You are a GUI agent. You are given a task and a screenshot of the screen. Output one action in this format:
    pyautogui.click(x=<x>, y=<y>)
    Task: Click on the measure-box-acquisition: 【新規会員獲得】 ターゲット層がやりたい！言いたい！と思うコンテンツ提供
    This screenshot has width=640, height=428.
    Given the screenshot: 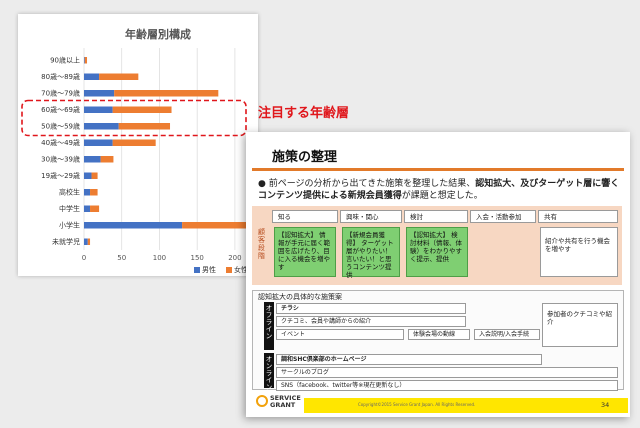 What is the action you would take?
    pyautogui.click(x=371, y=253)
    